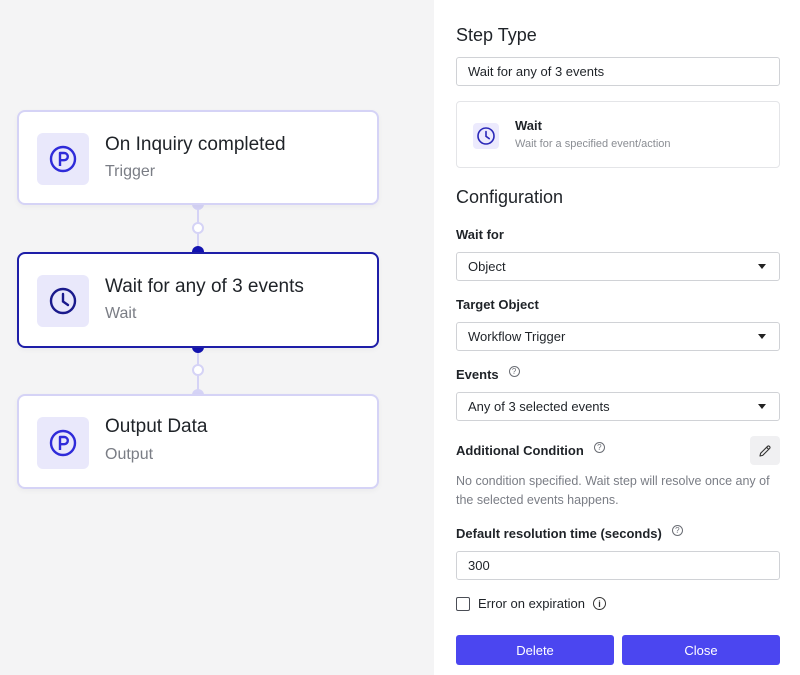 The width and height of the screenshot is (800, 675). What do you see at coordinates (618, 406) in the screenshot?
I see `events-select: Any of 3 selected events` at bounding box center [618, 406].